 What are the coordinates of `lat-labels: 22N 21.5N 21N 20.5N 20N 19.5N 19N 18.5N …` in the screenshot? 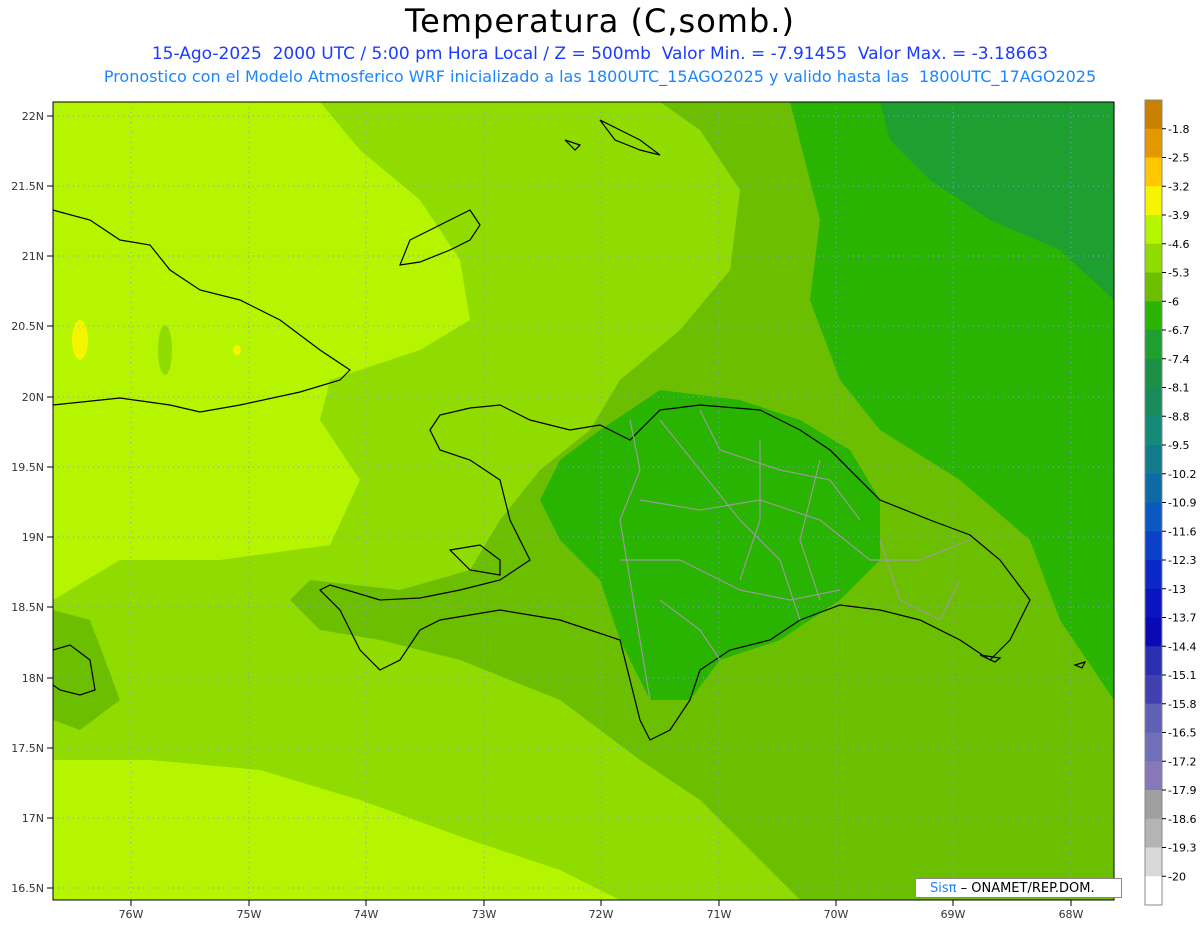 It's located at (27, 502).